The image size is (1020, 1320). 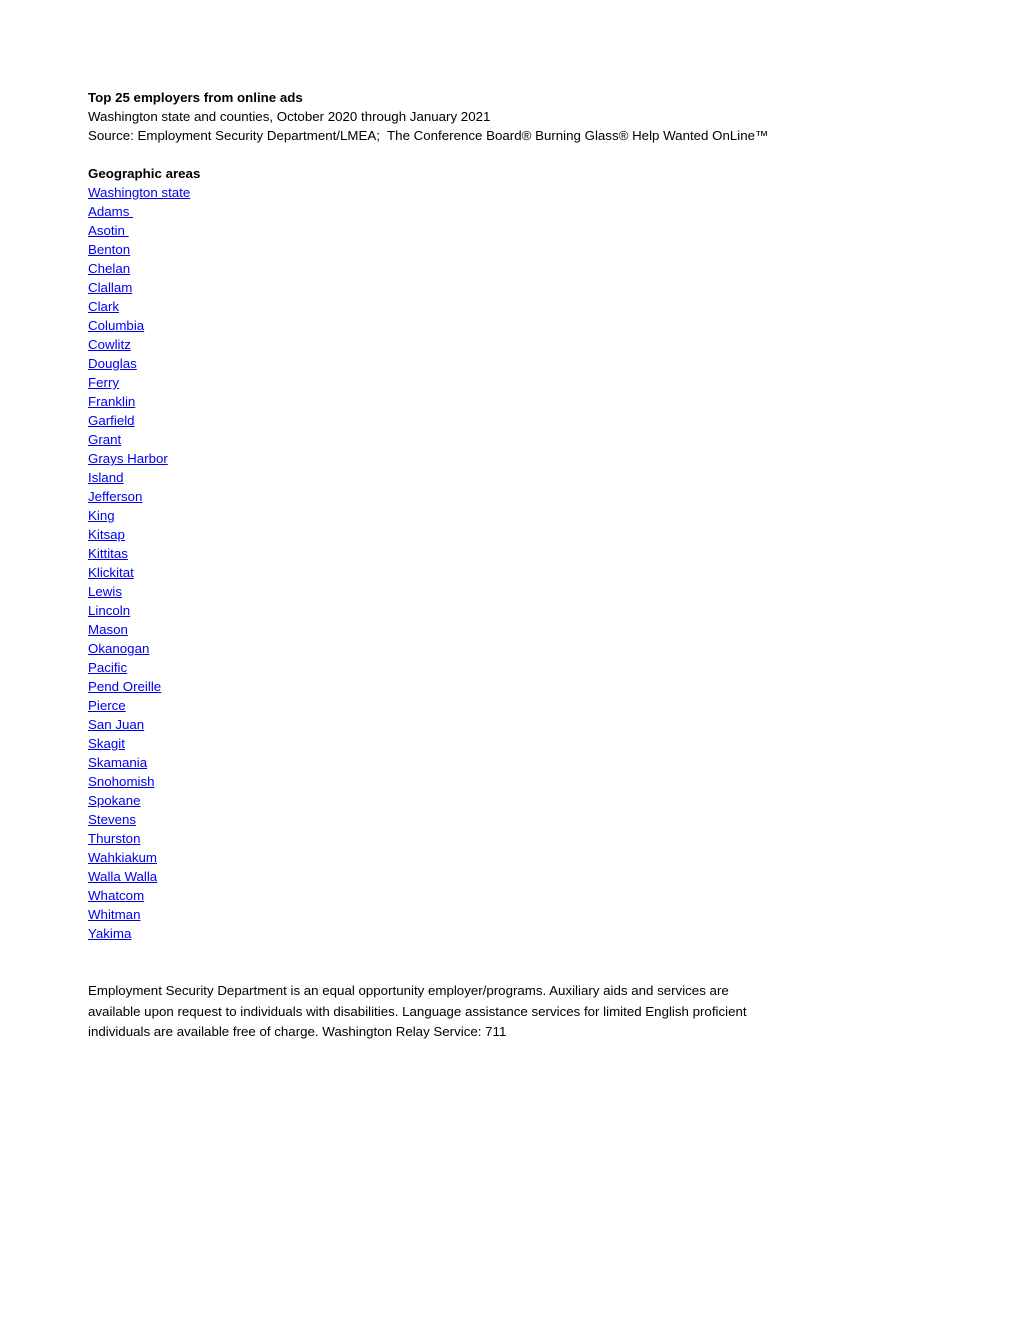 I want to click on list-item: Yakima, so click(x=554, y=933).